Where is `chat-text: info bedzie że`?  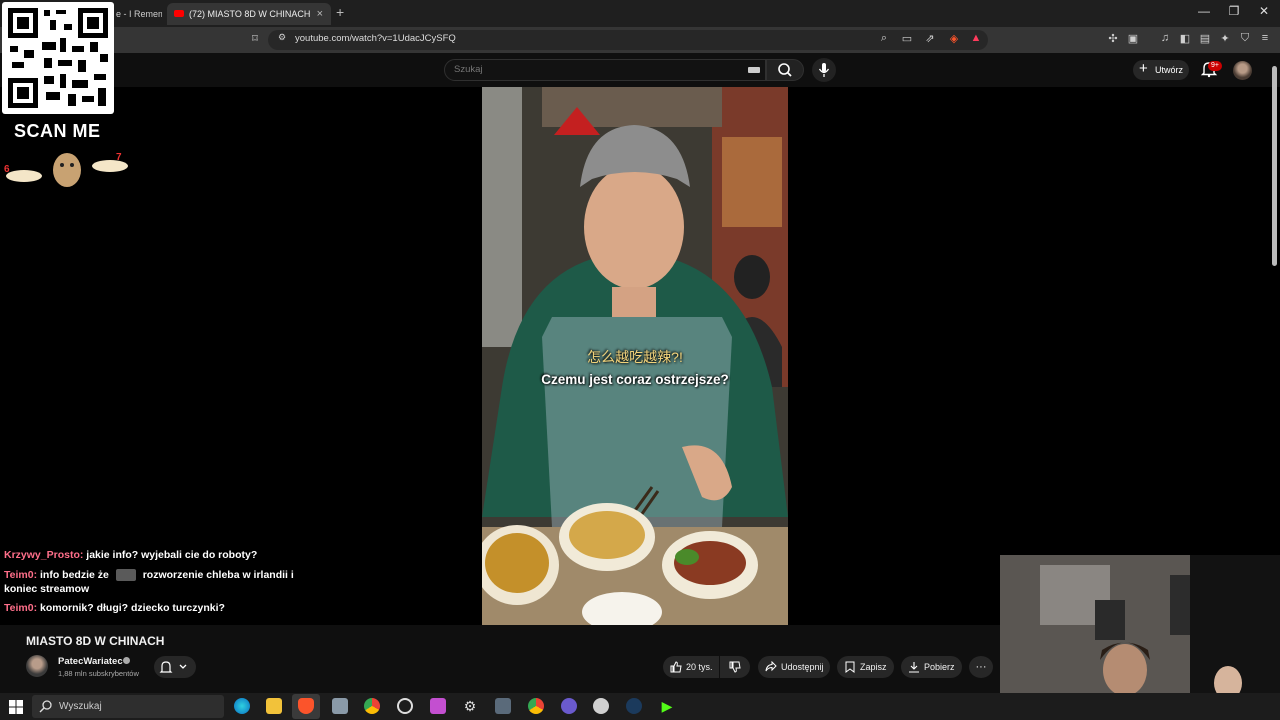 chat-text: info bedzie że is located at coordinates (74, 575).